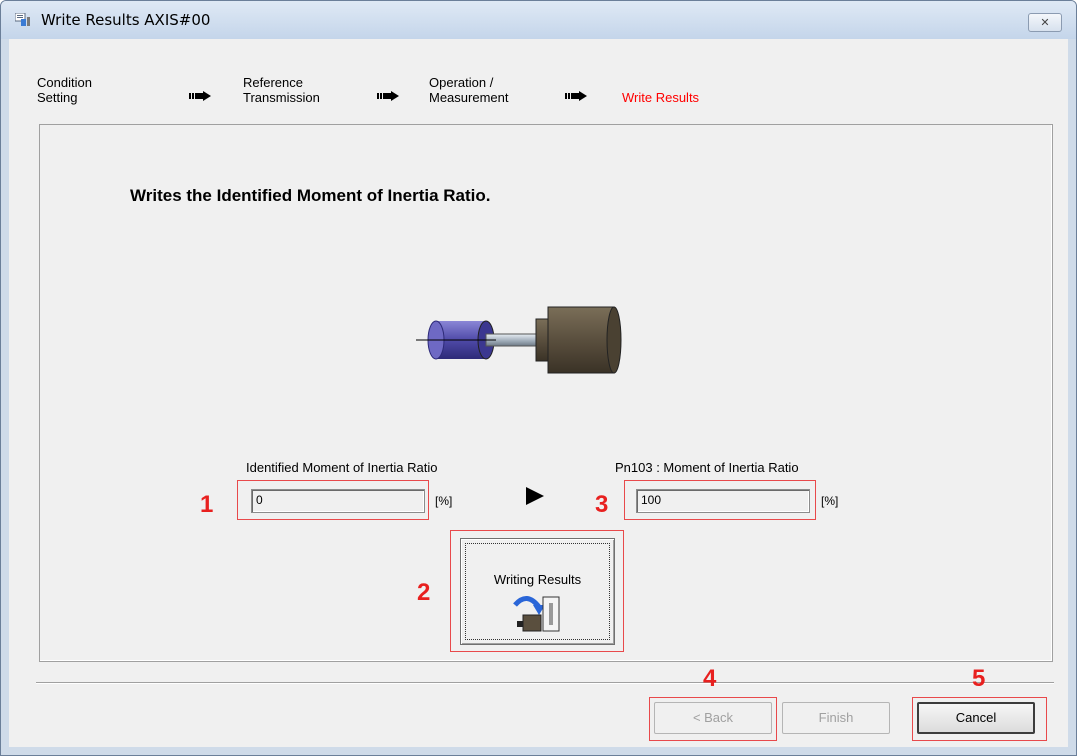 This screenshot has width=1077, height=756. Describe the element at coordinates (545, 683) in the screenshot. I see `footer-separator` at that location.